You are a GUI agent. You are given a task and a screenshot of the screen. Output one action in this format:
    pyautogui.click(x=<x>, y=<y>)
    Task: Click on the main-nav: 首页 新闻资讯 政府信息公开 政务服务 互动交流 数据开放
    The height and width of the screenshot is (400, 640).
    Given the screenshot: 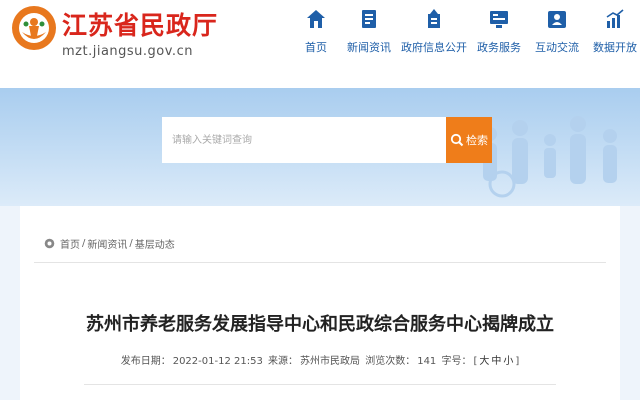 What is the action you would take?
    pyautogui.click(x=466, y=36)
    